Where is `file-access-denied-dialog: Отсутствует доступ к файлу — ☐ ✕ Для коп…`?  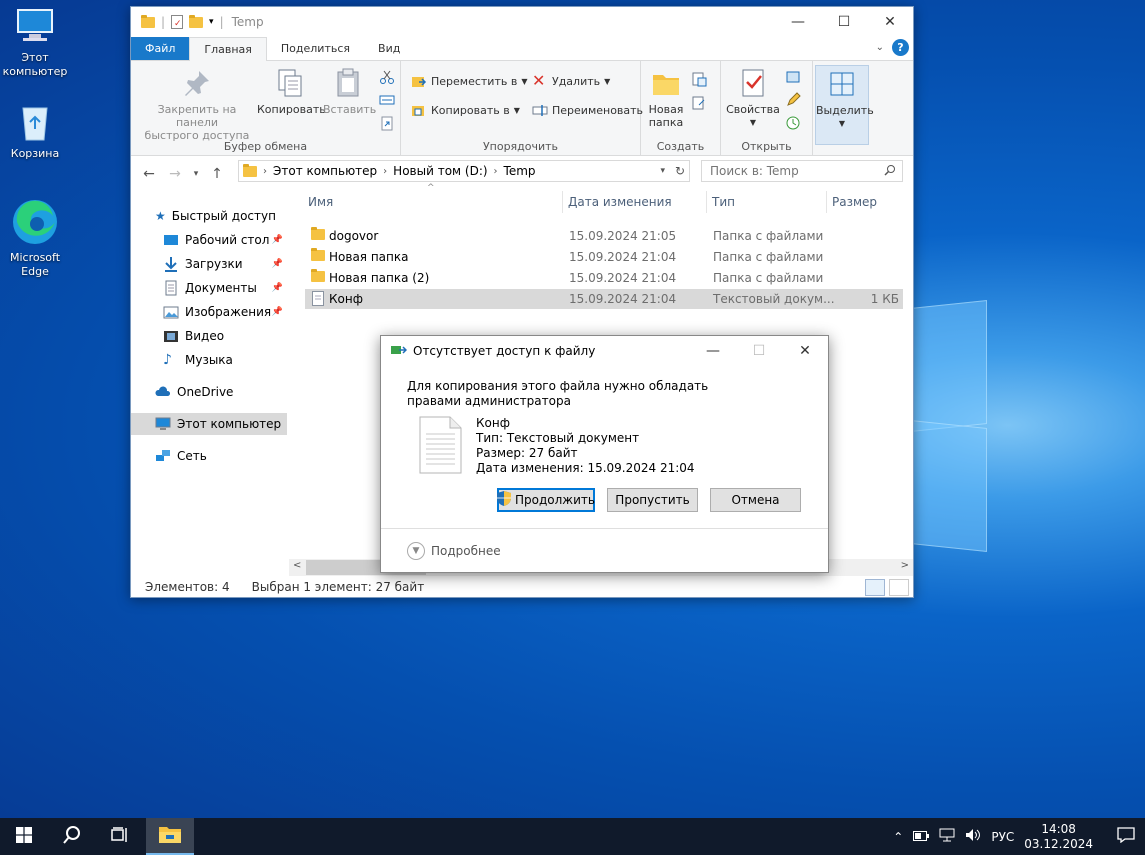
file-access-denied-dialog: Отсутствует доступ к файлу — ☐ ✕ Для коп… is located at coordinates (604, 454).